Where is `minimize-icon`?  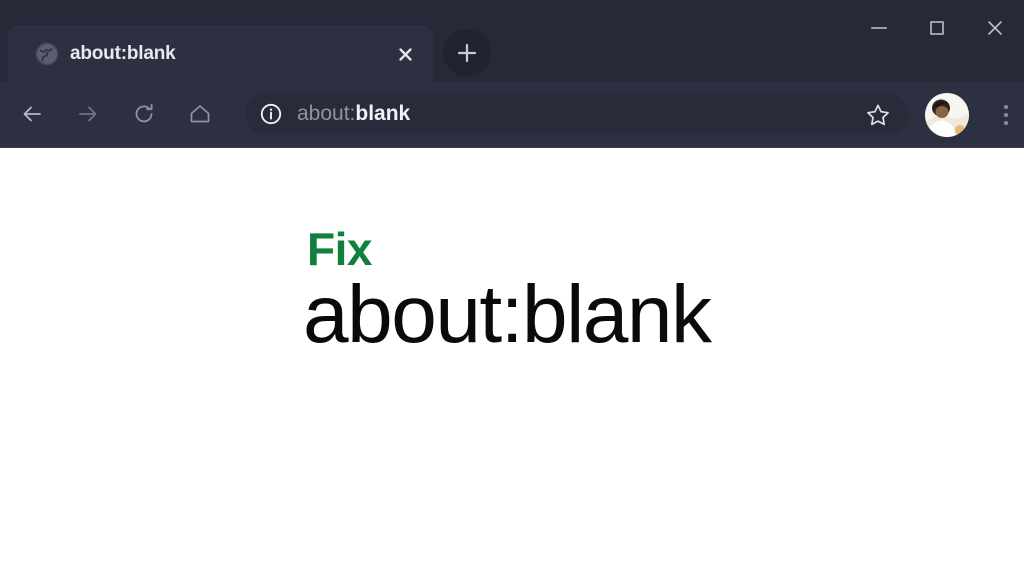
minimize-icon is located at coordinates (879, 28).